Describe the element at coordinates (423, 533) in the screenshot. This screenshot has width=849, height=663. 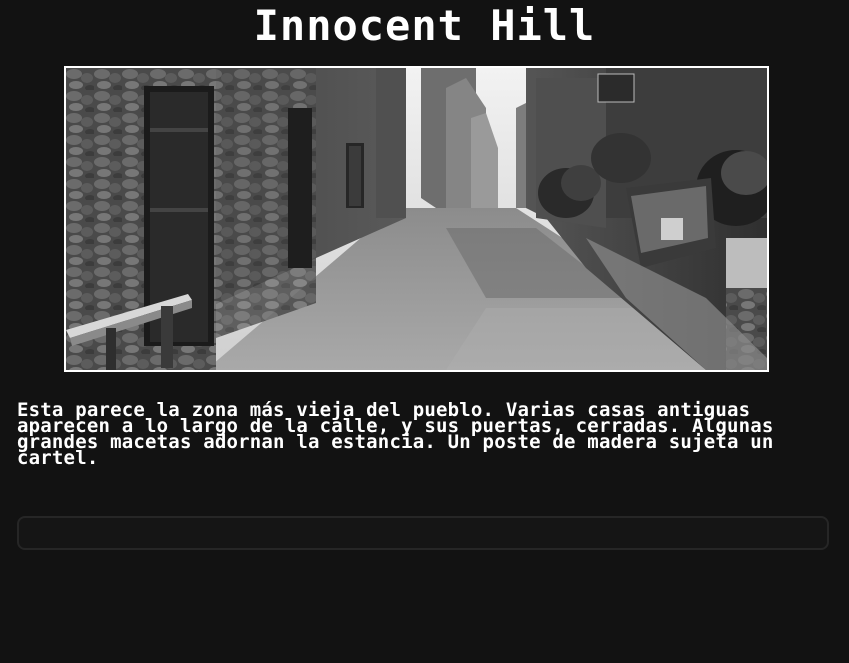
I see `command-input` at that location.